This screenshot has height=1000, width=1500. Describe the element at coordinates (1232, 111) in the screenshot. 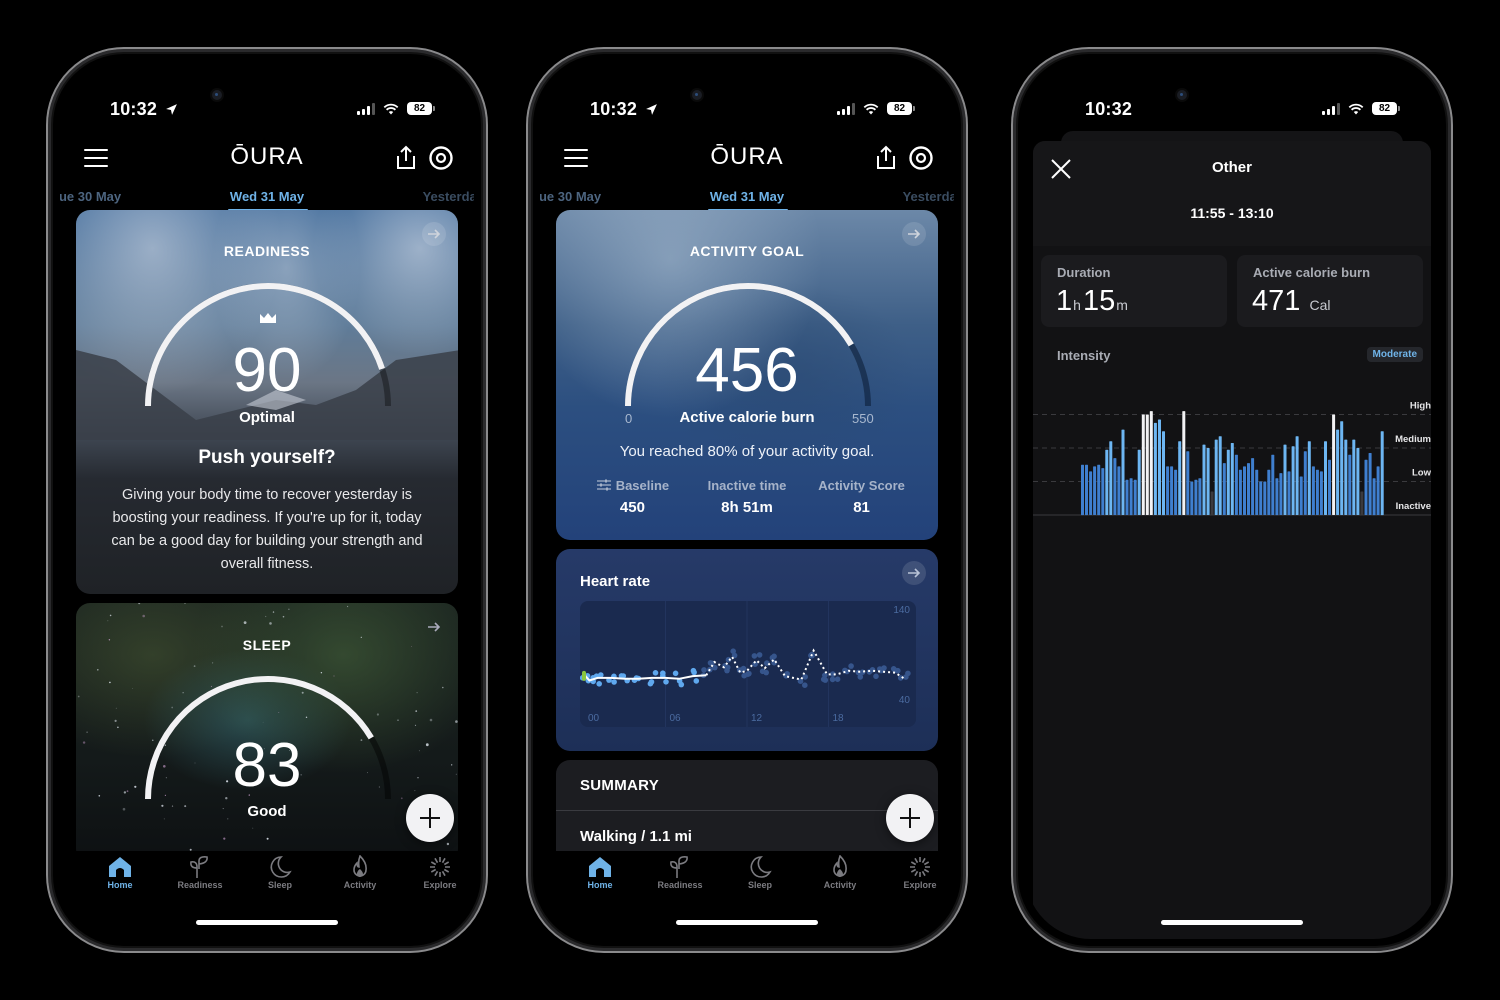

I see `status-bar: 10:32 82` at that location.